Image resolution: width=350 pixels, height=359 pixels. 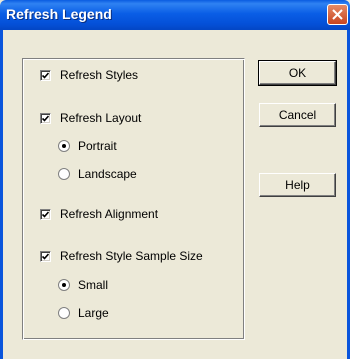 I want to click on title-bar: Refresh Legend, so click(x=175, y=15).